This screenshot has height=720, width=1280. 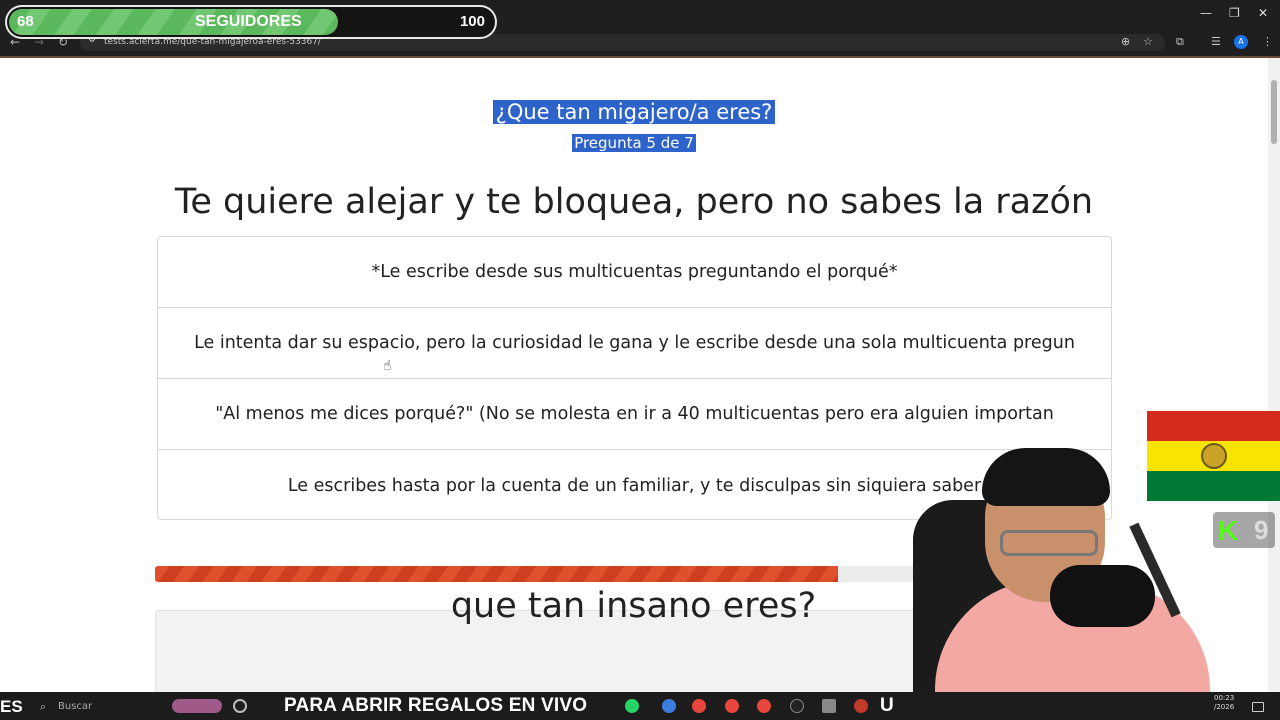 I want to click on stream-ticker-tail: U, so click(x=887, y=705).